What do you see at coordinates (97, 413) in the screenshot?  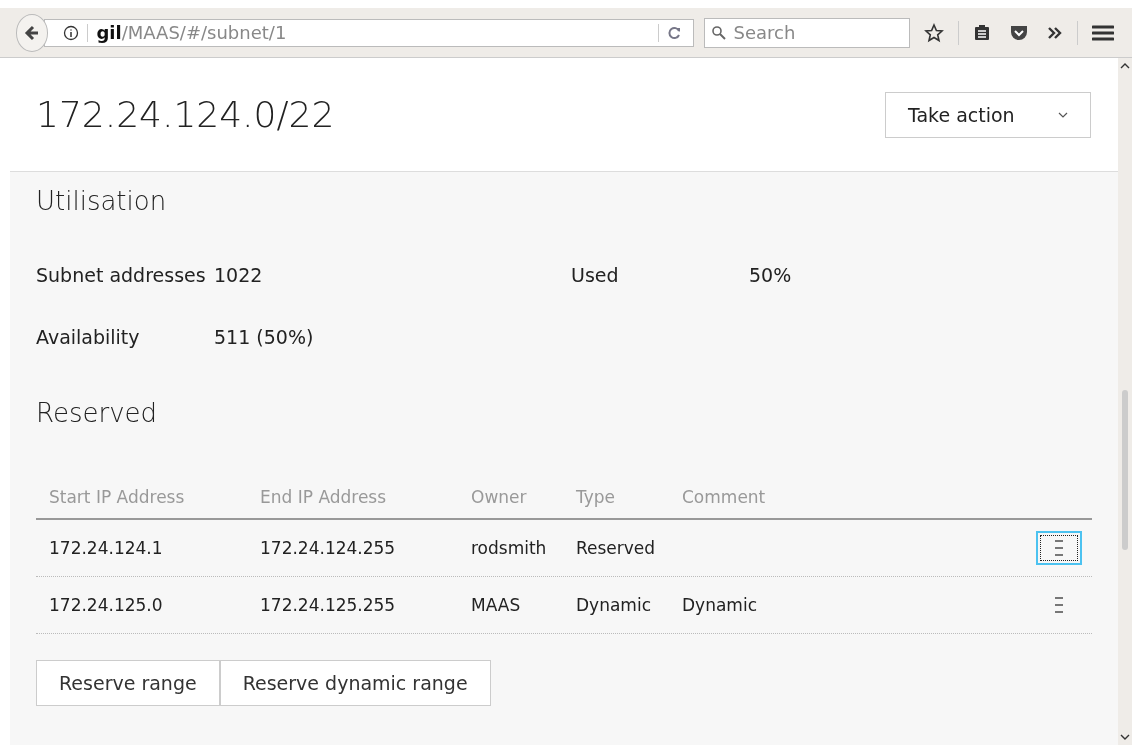 I see `section-title: Reserved` at bounding box center [97, 413].